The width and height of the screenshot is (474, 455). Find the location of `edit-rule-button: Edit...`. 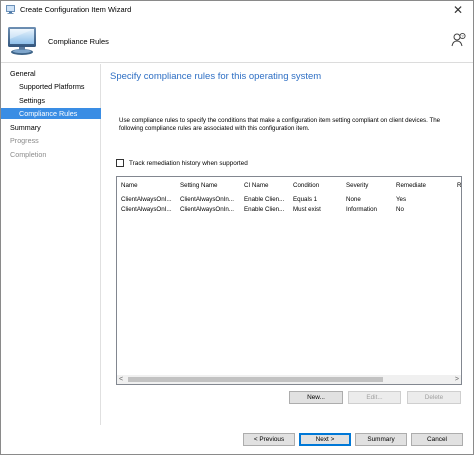

edit-rule-button: Edit... is located at coordinates (374, 397).